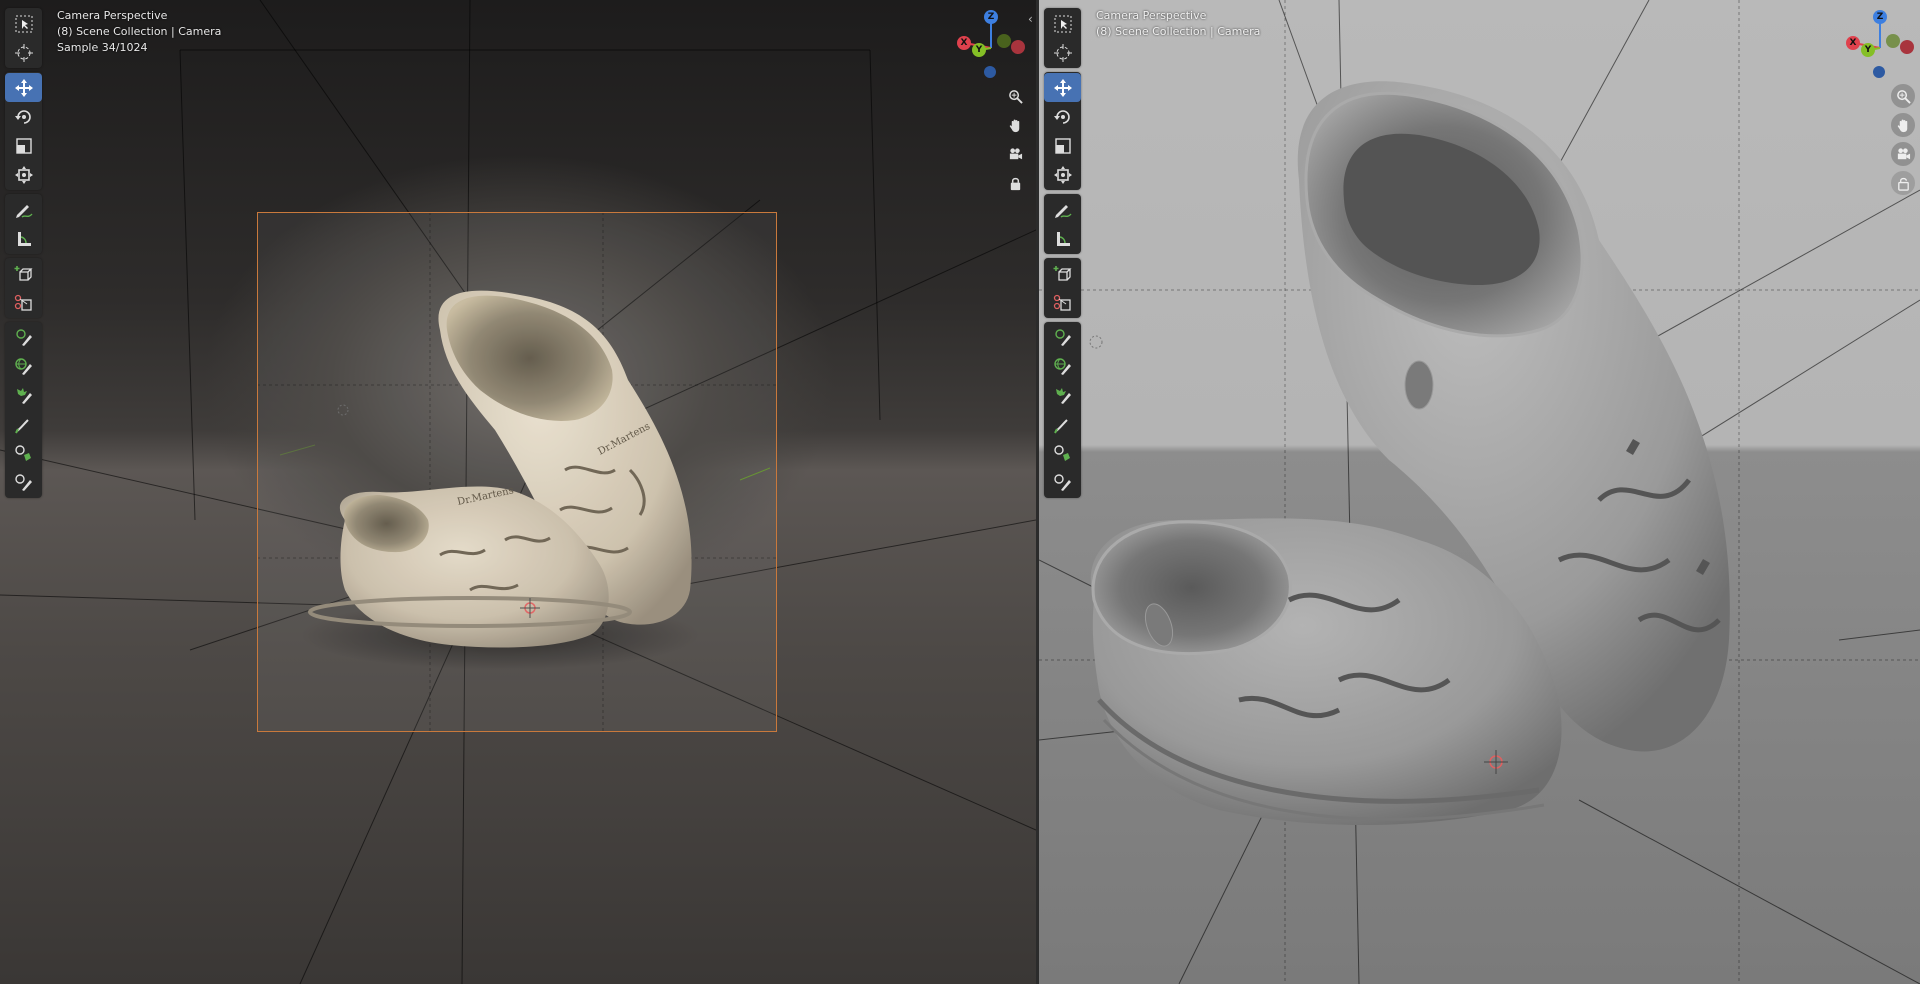 The width and height of the screenshot is (1920, 984). I want to click on navigation-buttons, so click(1015, 139).